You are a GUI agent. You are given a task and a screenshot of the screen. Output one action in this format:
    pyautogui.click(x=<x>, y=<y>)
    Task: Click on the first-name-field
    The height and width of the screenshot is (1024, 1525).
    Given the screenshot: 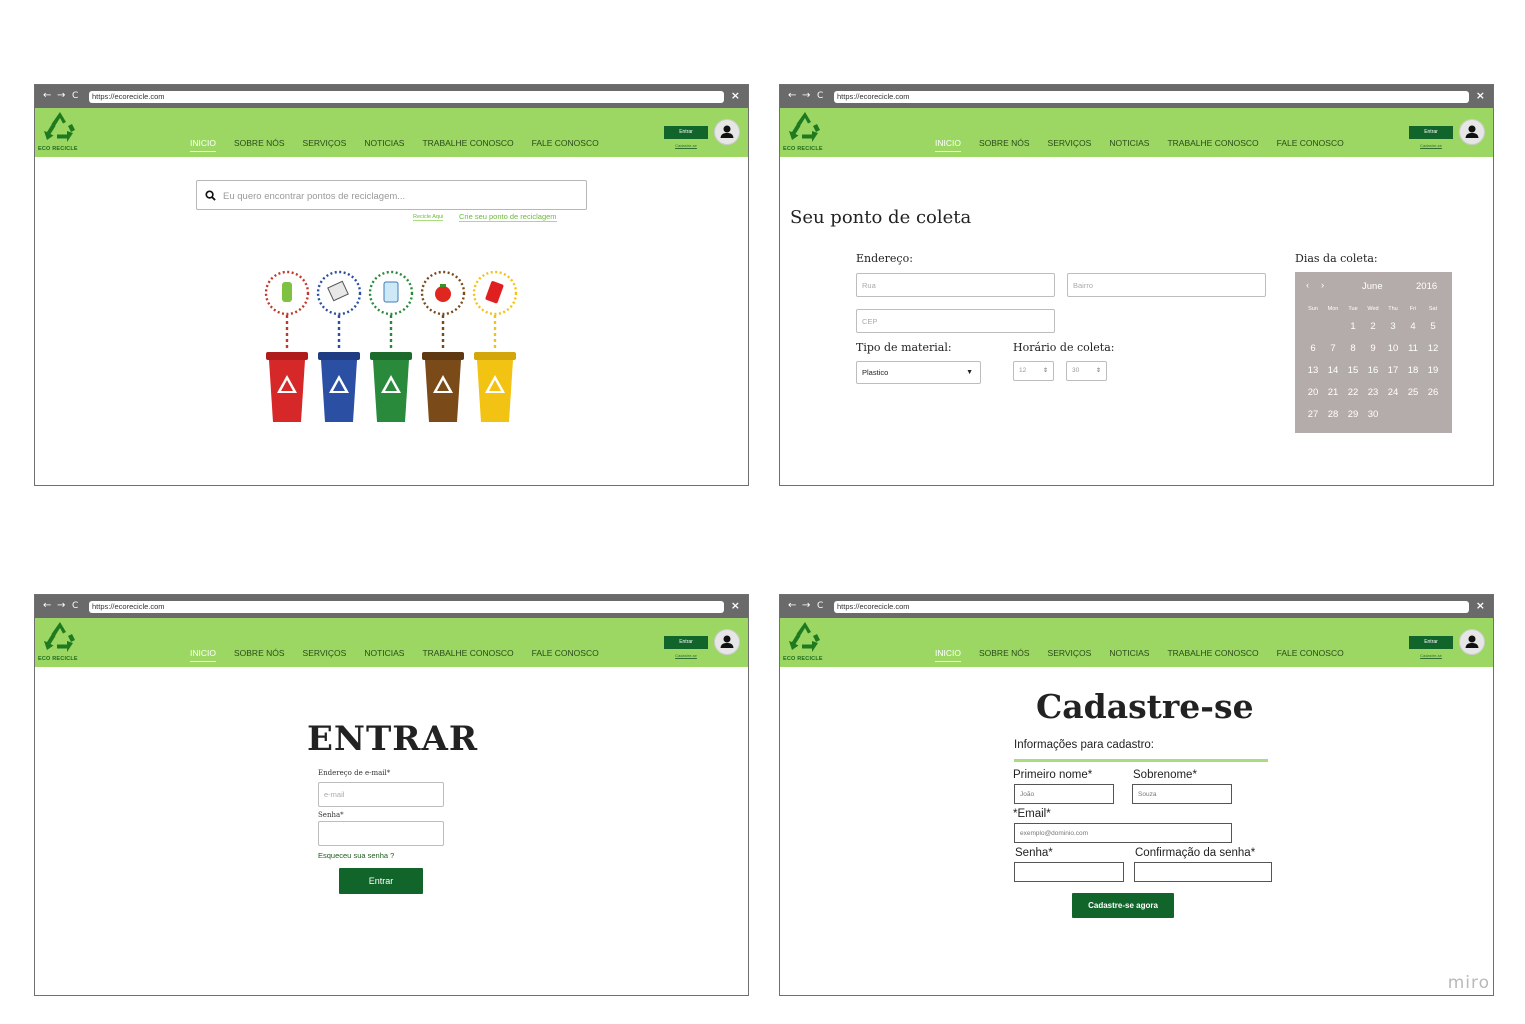 What is the action you would take?
    pyautogui.click(x=1064, y=794)
    